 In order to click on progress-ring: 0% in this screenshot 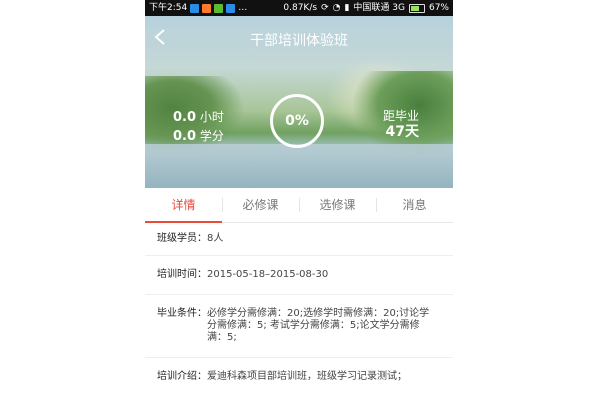, I will do `click(297, 121)`.